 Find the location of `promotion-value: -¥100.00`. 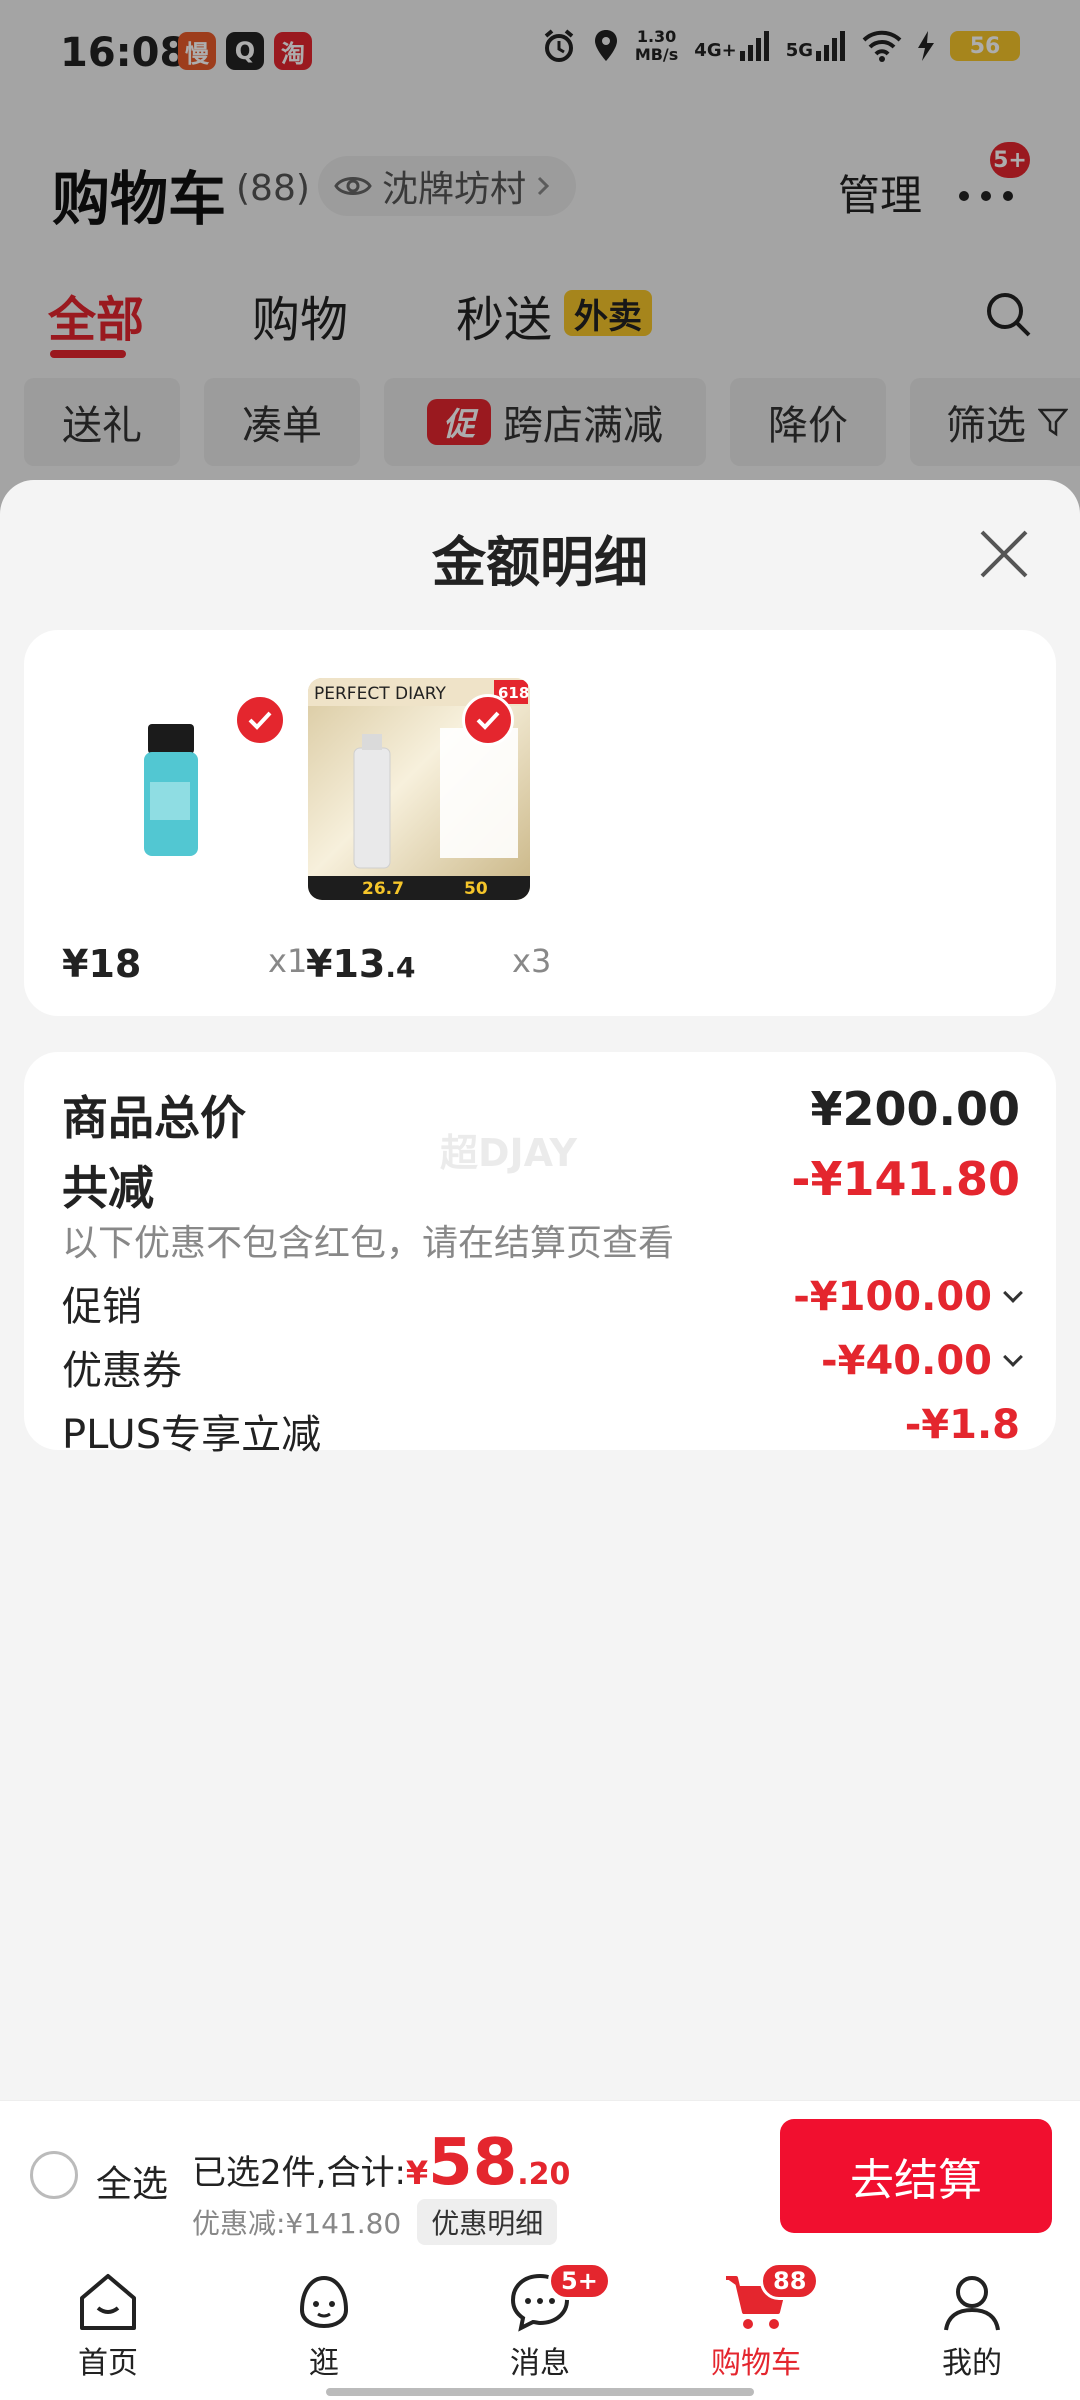

promotion-value: -¥100.00 is located at coordinates (908, 1297).